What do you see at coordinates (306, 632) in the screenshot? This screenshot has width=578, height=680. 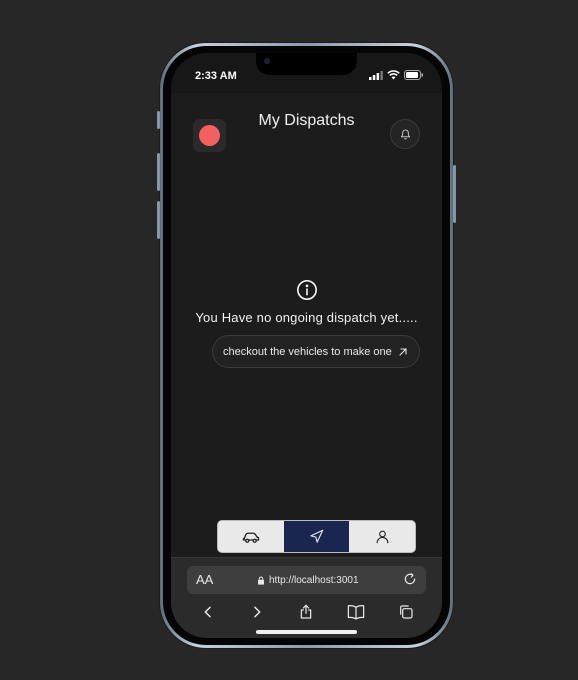 I see `home-indicator` at bounding box center [306, 632].